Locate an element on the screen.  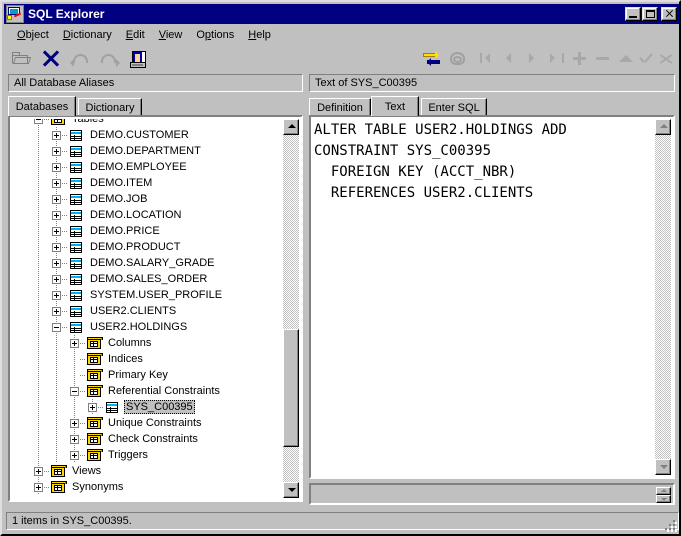
tab-enter-sql: Enter SQL is located at coordinates (454, 107).